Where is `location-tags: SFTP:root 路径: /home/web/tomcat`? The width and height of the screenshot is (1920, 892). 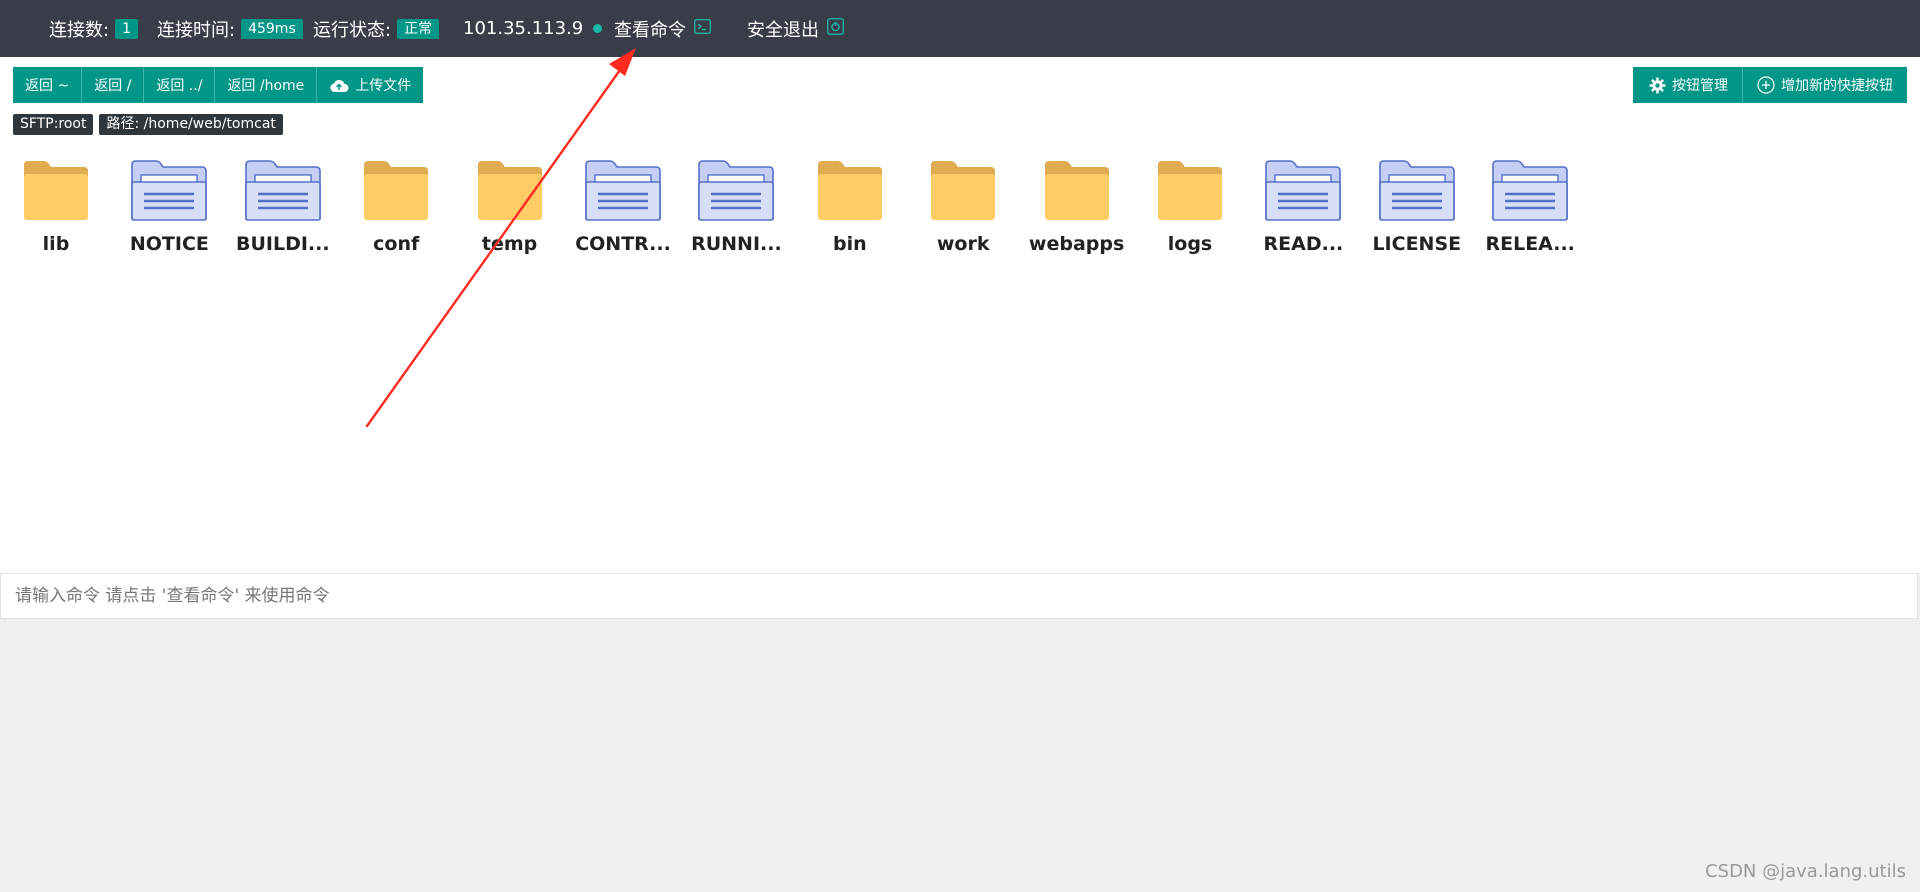
location-tags: SFTP:root 路径: /home/web/tomcat is located at coordinates (151, 124).